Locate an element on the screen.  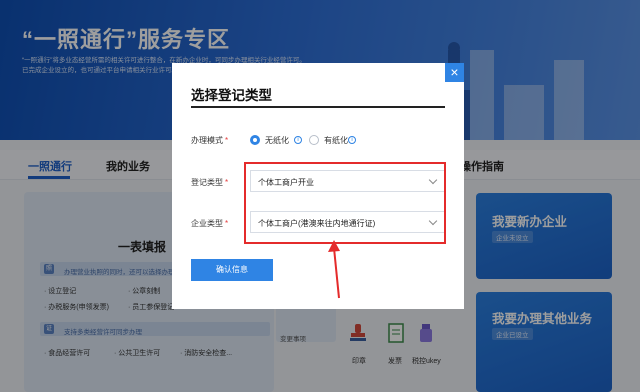
mode-label: 办理模式 * is located at coordinates (210, 140).